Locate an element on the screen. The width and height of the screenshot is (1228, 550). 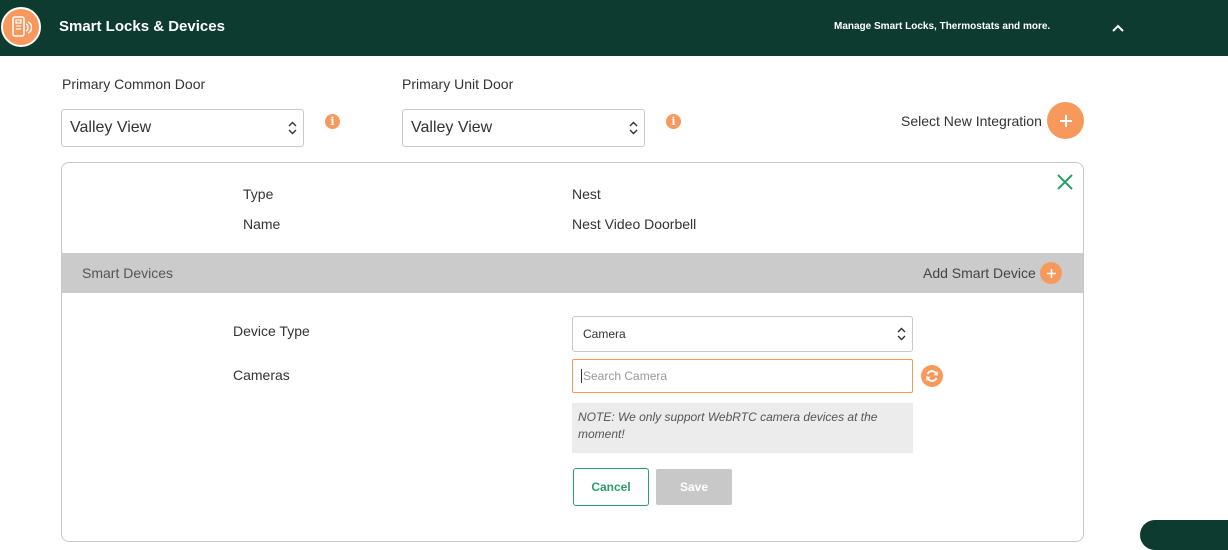
cameras-label: Cameras is located at coordinates (261, 375).